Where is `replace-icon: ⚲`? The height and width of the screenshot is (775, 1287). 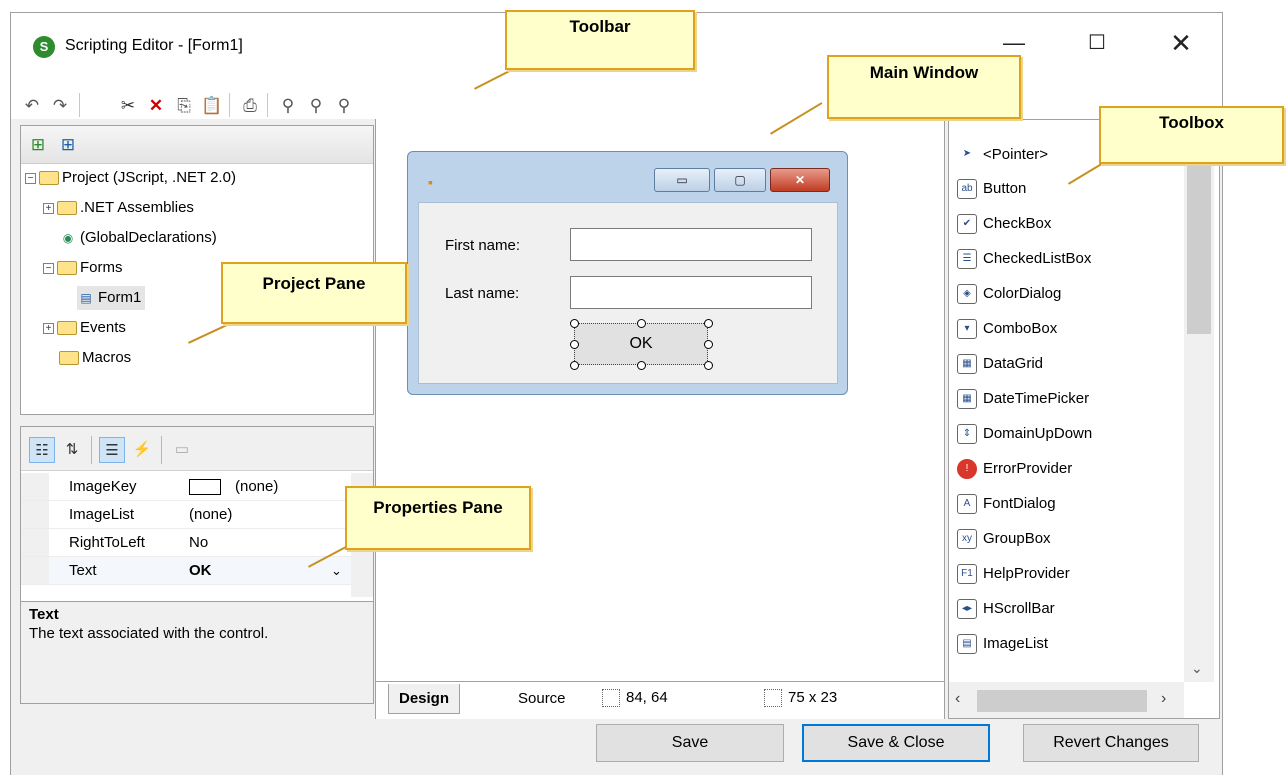
replace-icon: ⚲ is located at coordinates (344, 106).